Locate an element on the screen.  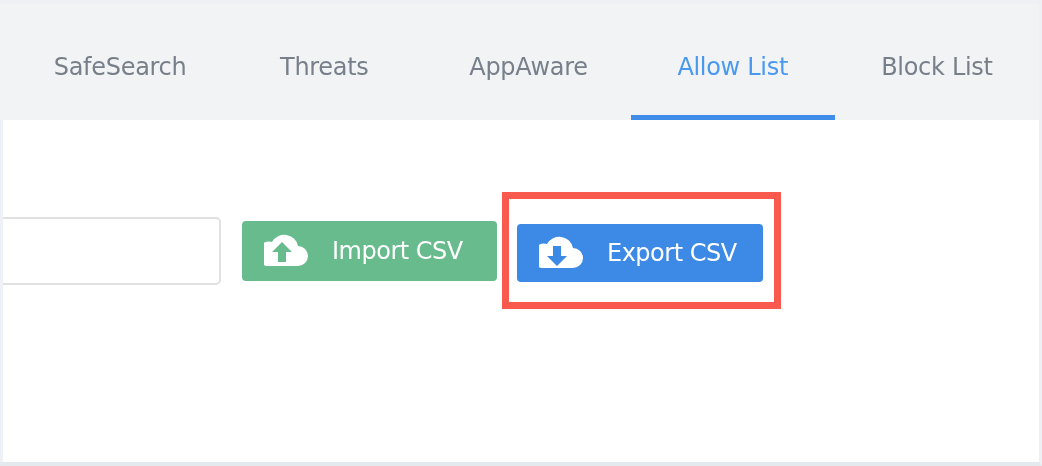
tab: SafeSearch is located at coordinates (120, 62).